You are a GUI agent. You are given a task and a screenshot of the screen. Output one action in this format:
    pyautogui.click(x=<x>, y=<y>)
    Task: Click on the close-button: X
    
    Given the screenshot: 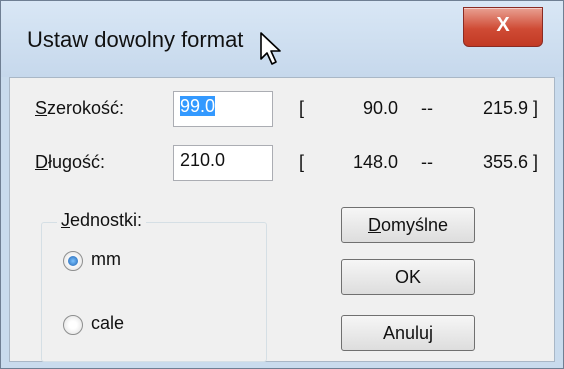 What is the action you would take?
    pyautogui.click(x=503, y=27)
    